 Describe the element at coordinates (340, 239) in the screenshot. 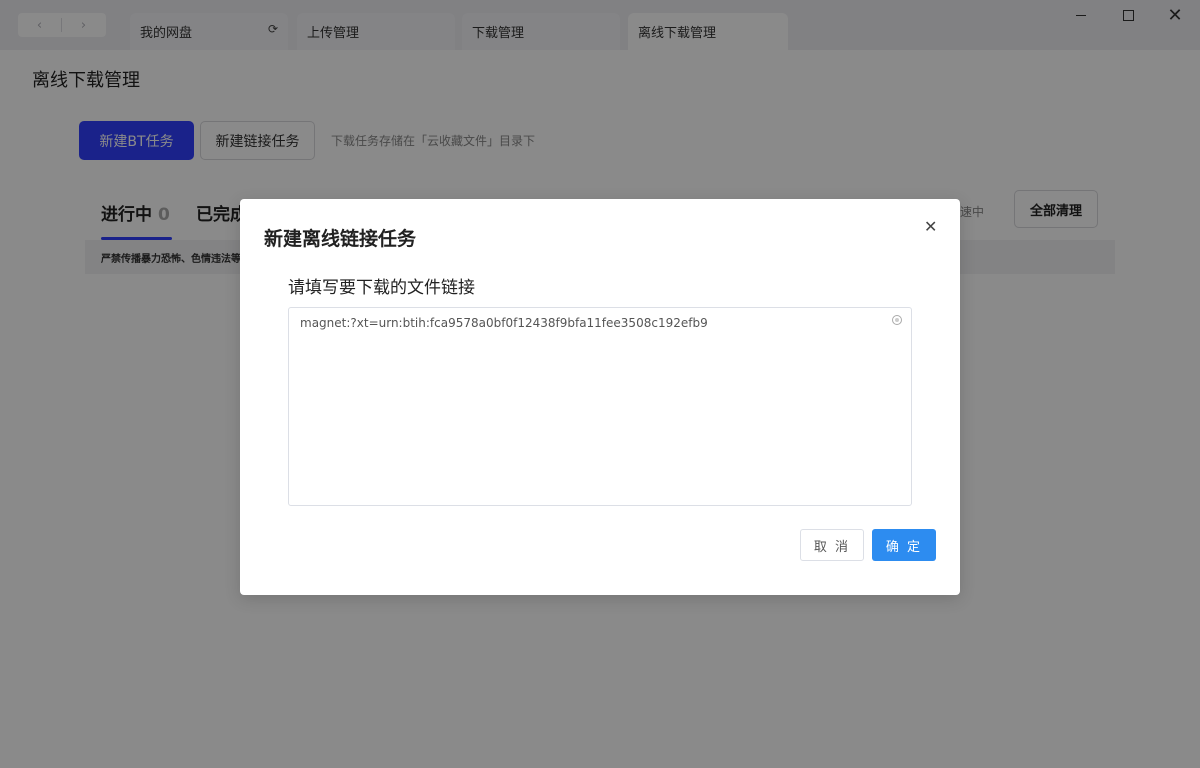

I see `dialog-title: 新建离线链接任务` at that location.